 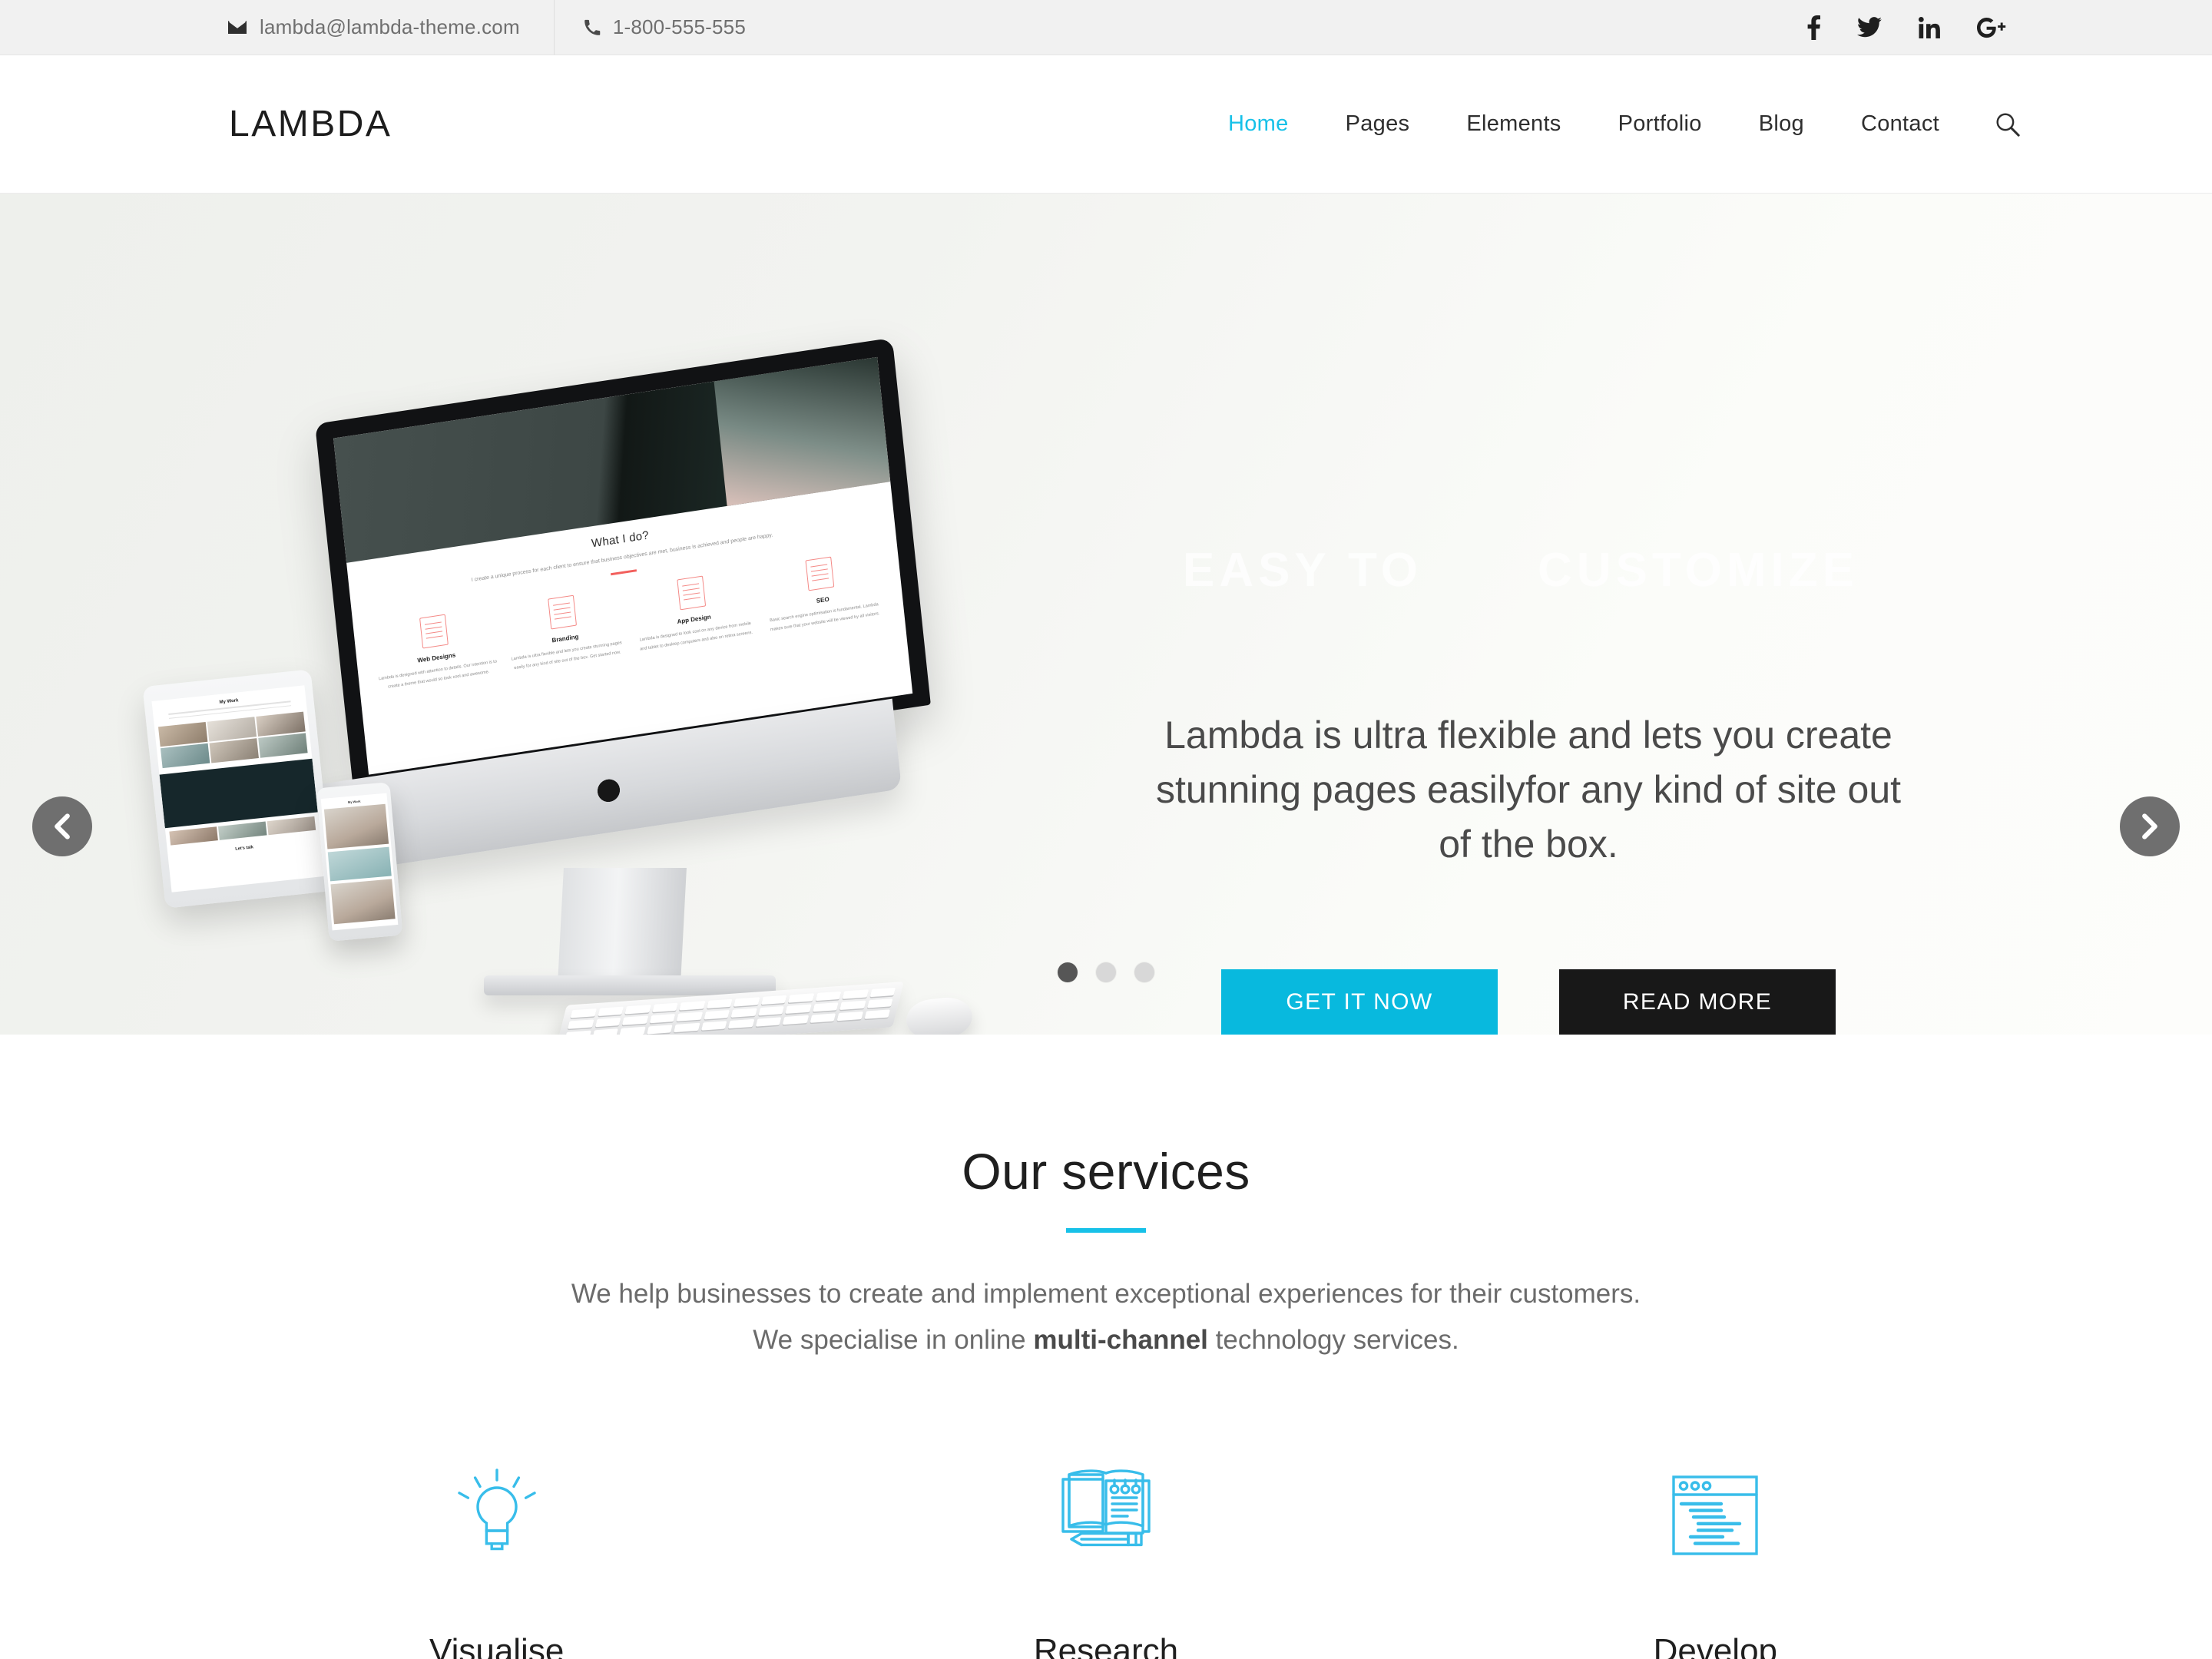 I want to click on top-bar-email: lambda@lambda-theme.com, so click(x=391, y=27).